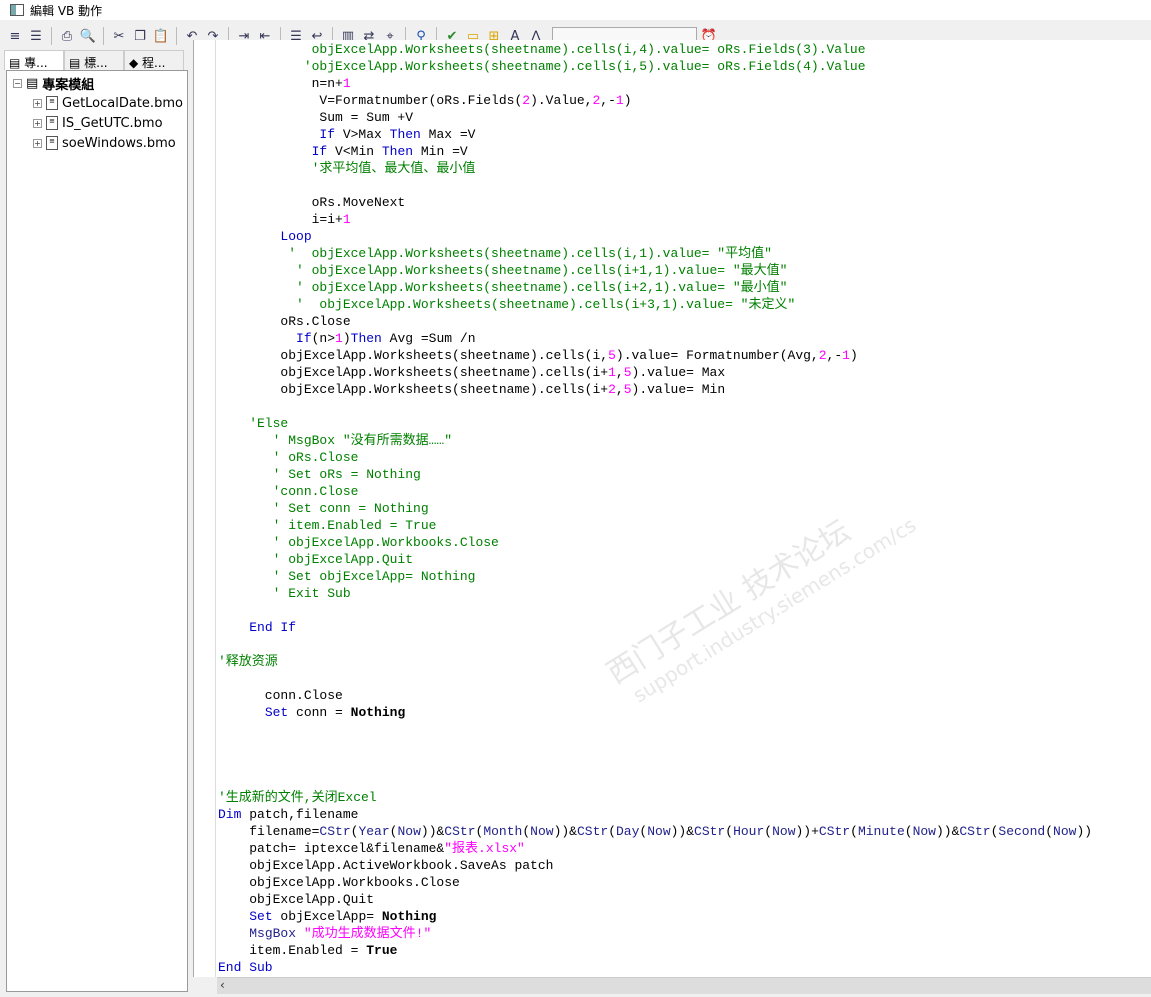 The image size is (1151, 997). Describe the element at coordinates (628, 831) in the screenshot. I see `code-token: Day` at that location.